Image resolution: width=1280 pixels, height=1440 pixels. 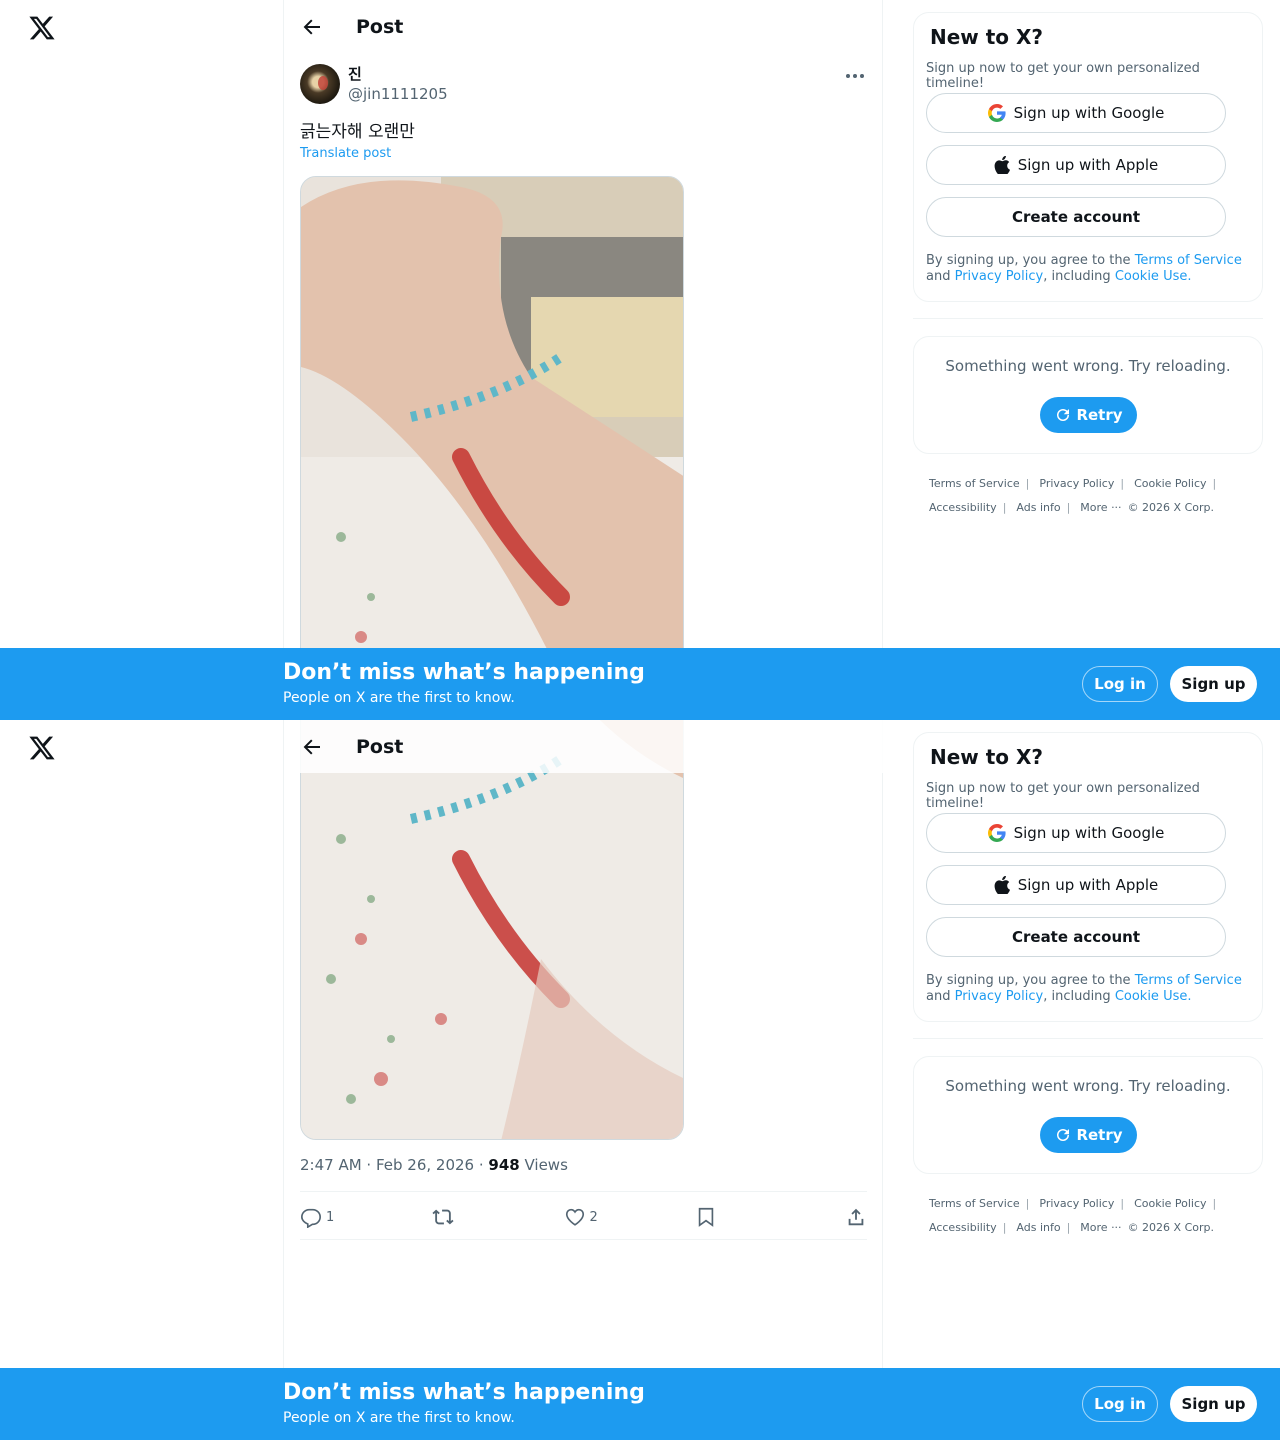 I want to click on user-handle: @jin1111205, so click(x=398, y=94).